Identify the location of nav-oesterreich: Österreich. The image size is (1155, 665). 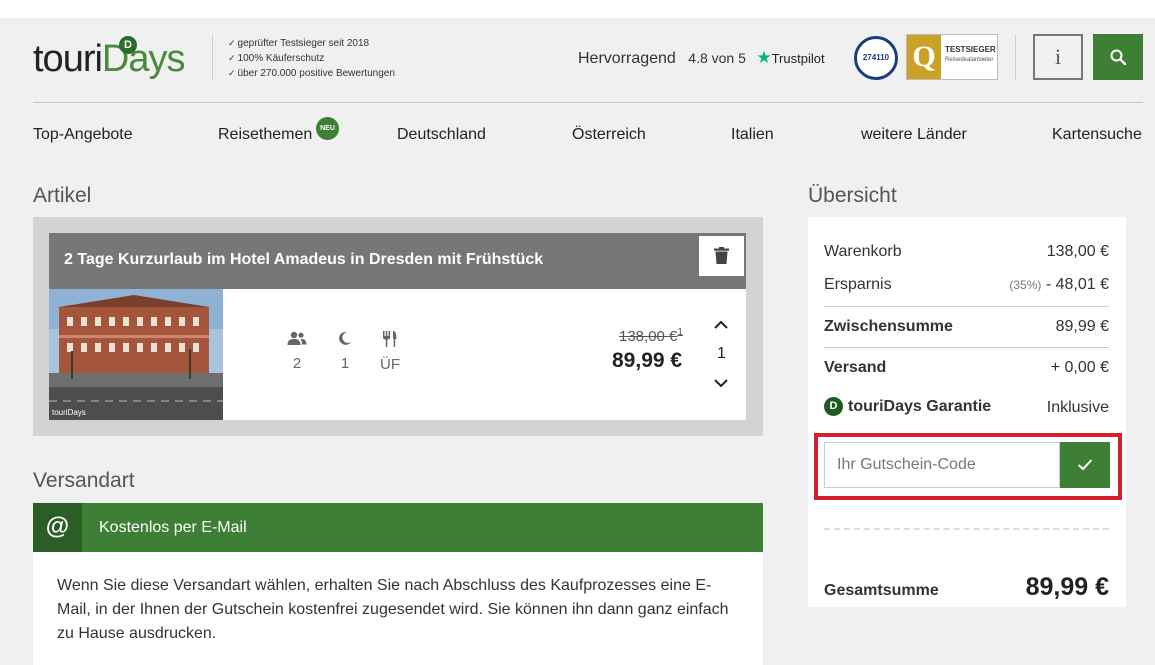
(609, 135).